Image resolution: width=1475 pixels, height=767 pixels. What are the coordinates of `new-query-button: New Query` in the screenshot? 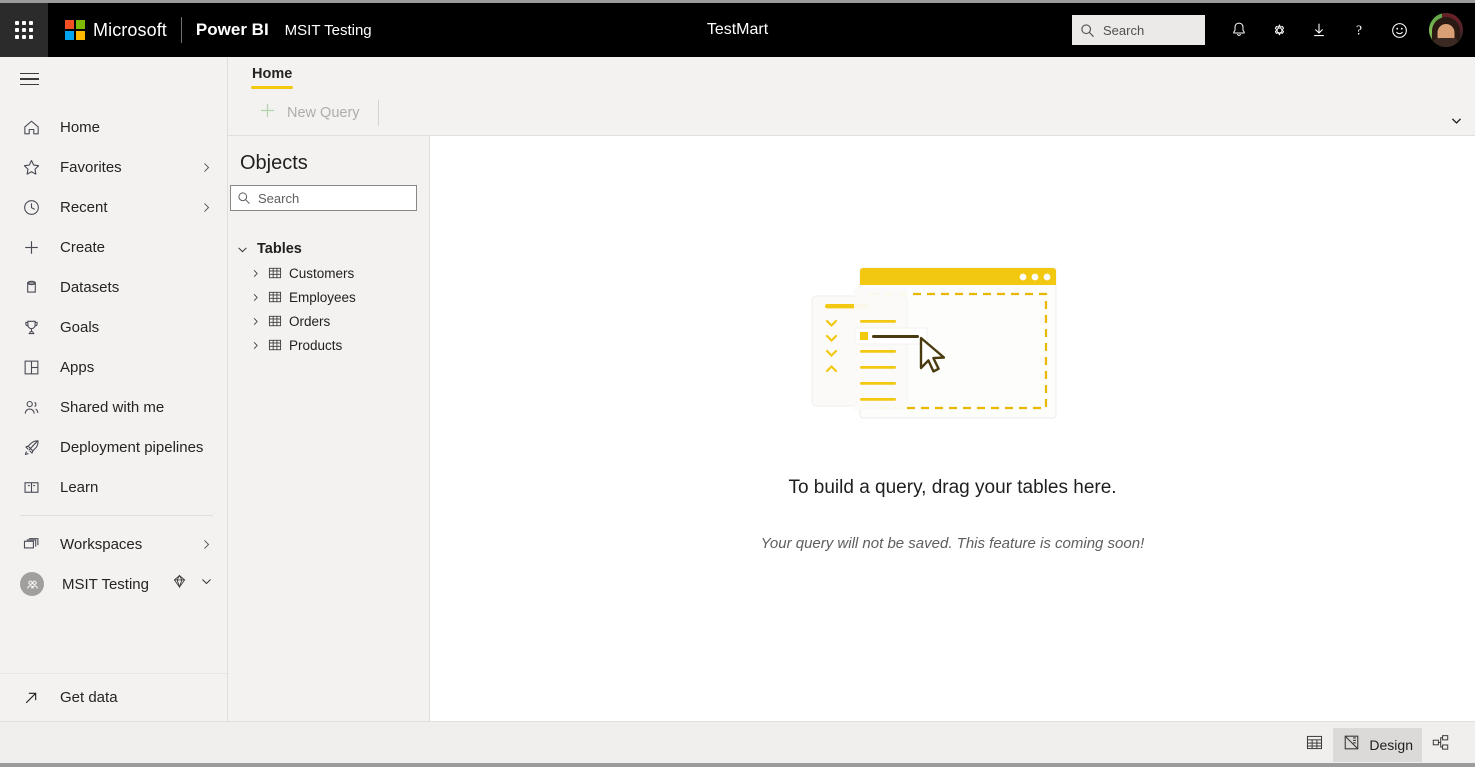 It's located at (309, 113).